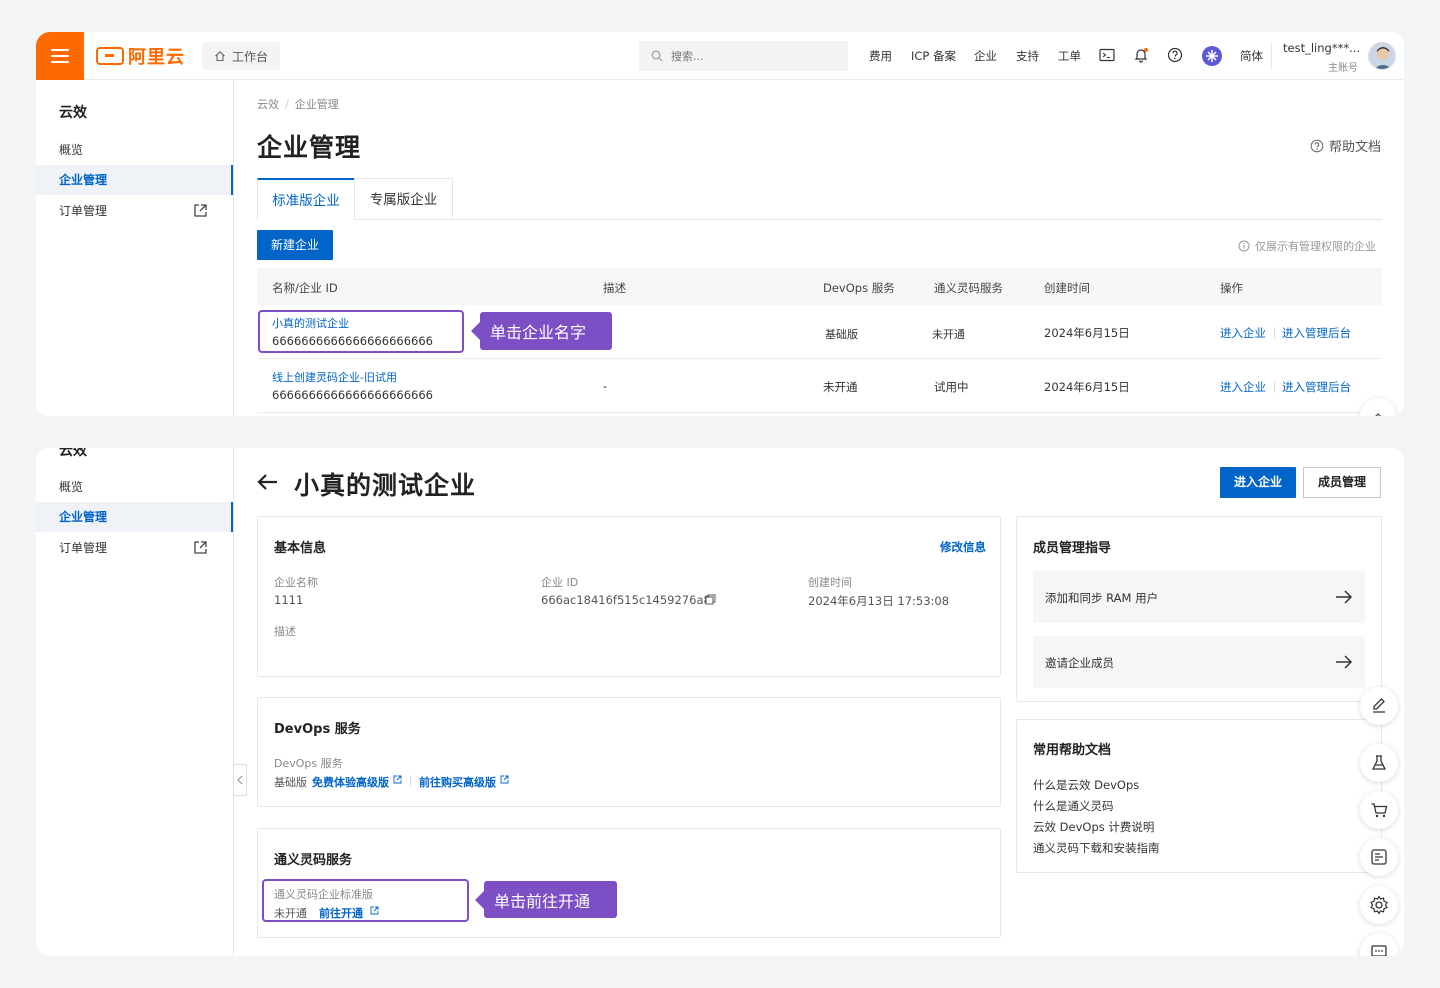  What do you see at coordinates (295, 245) in the screenshot?
I see `new-enterprise-button: 新建企业` at bounding box center [295, 245].